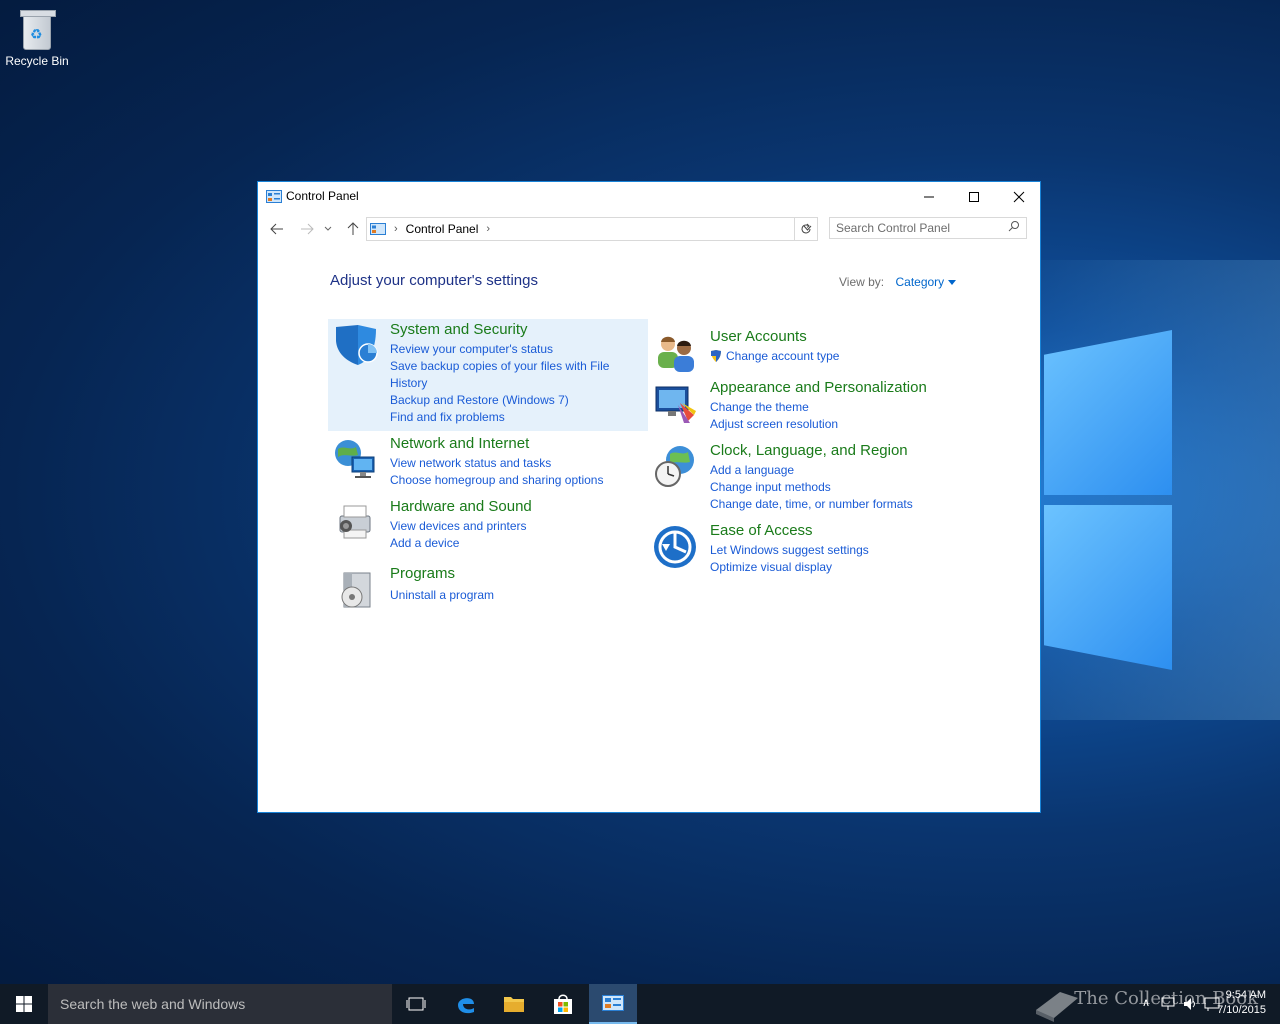 This screenshot has width=1280, height=1024. I want to click on category-title: Hardware and Sound, so click(461, 506).